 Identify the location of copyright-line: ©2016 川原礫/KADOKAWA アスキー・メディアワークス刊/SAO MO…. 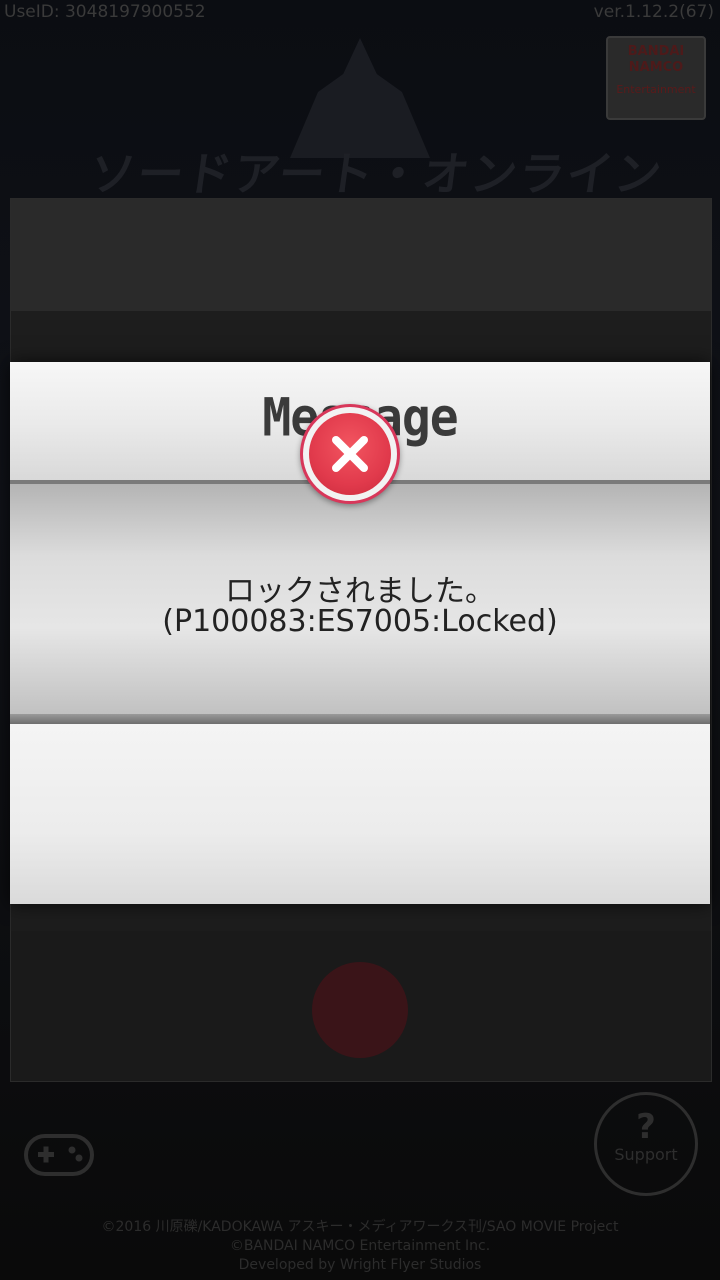
(360, 1227).